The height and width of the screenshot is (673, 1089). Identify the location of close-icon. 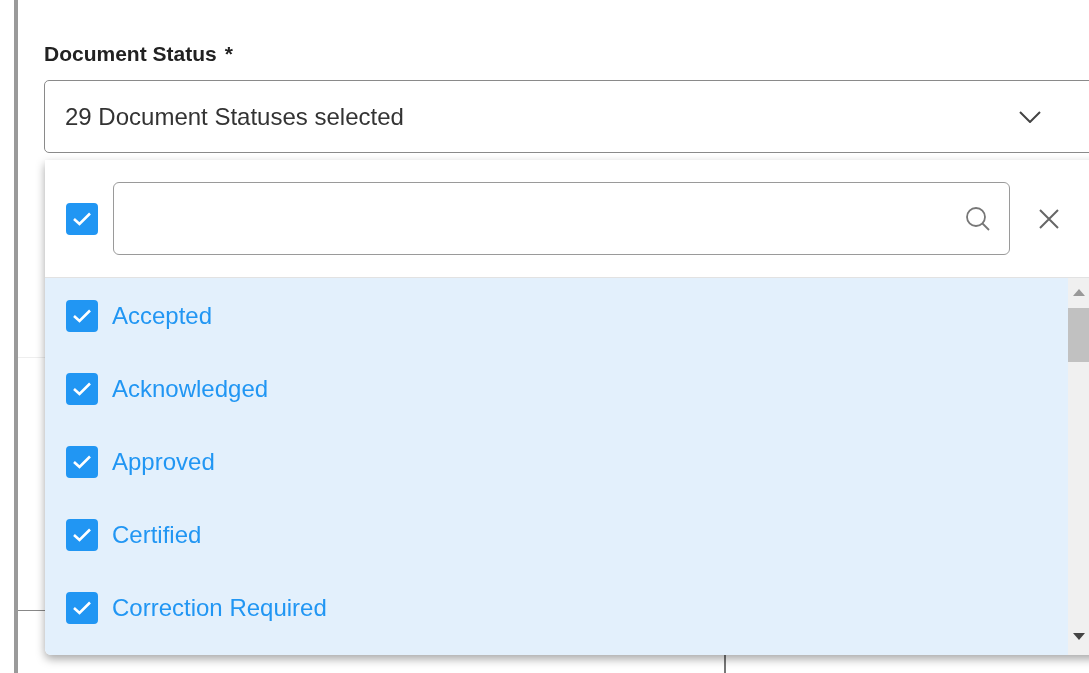
(1049, 218).